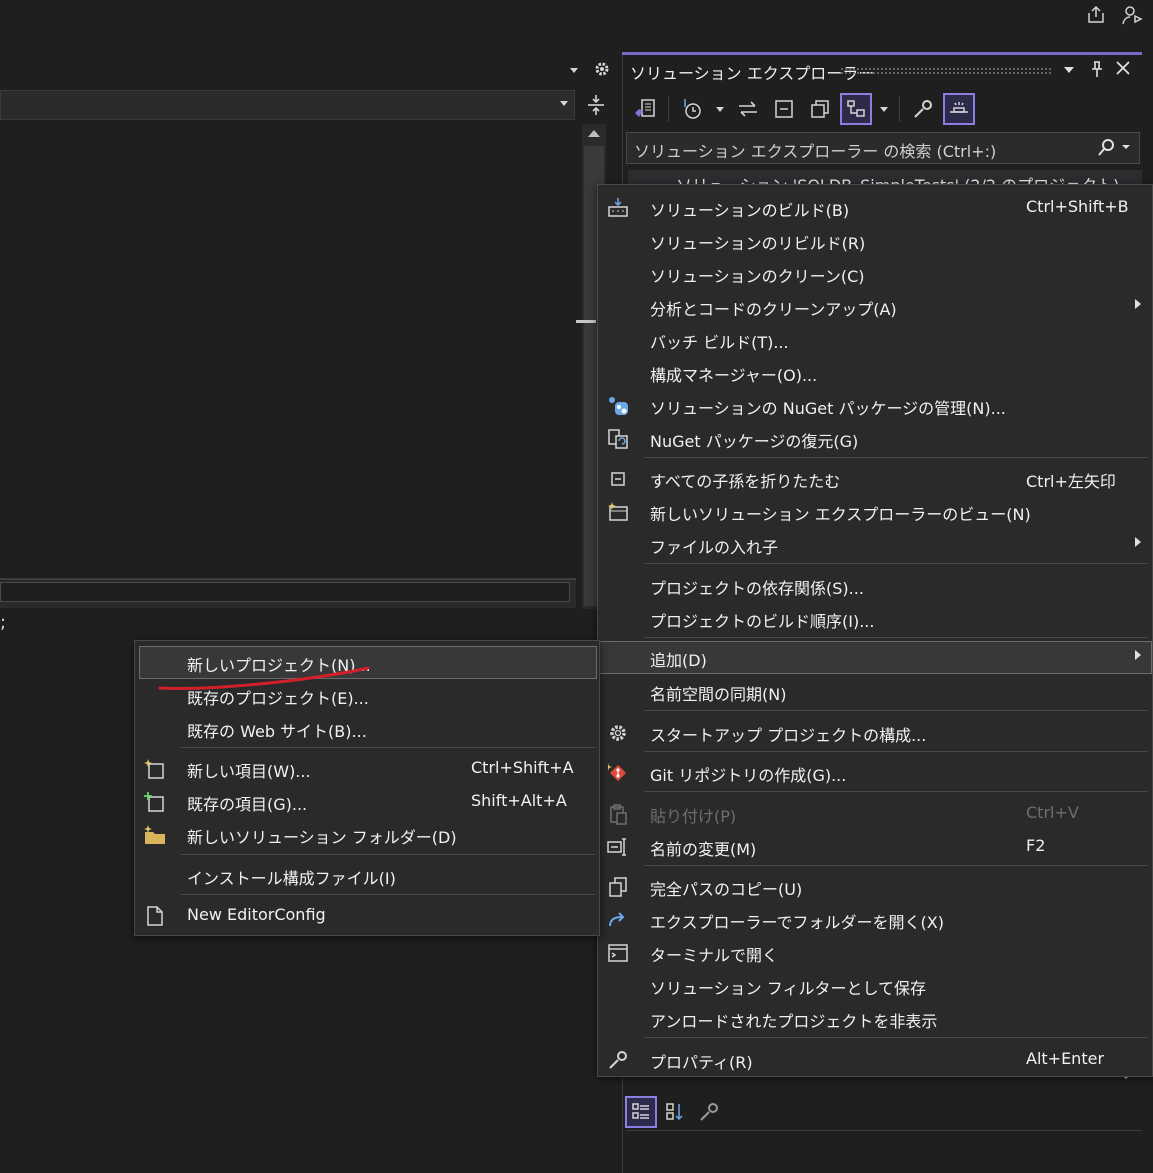 The height and width of the screenshot is (1173, 1153). Describe the element at coordinates (519, 800) in the screenshot. I see `menu-item-shortcut: Shift+Alt+A` at that location.